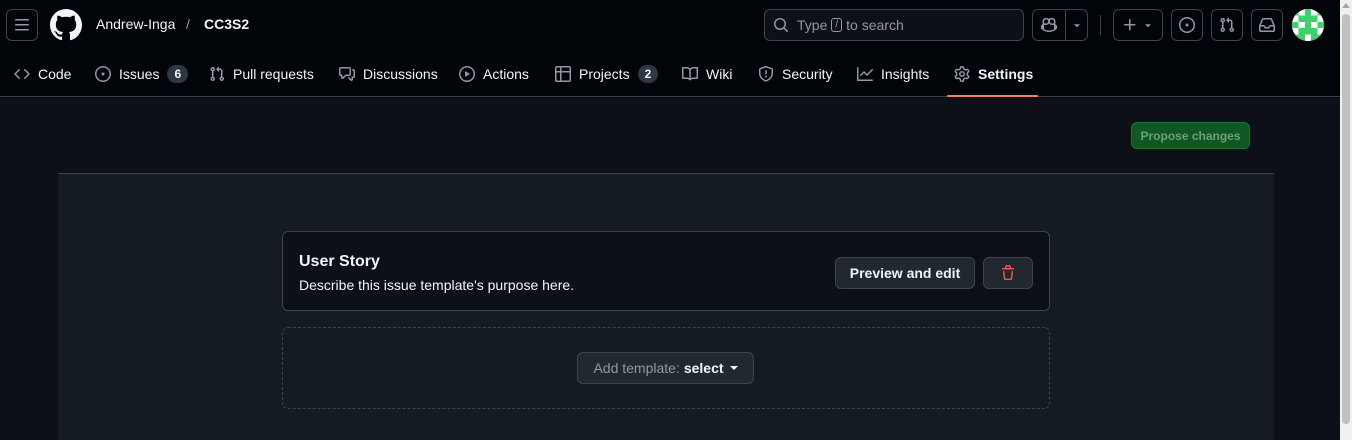  I want to click on search-placeholder: Type / to search, so click(850, 25).